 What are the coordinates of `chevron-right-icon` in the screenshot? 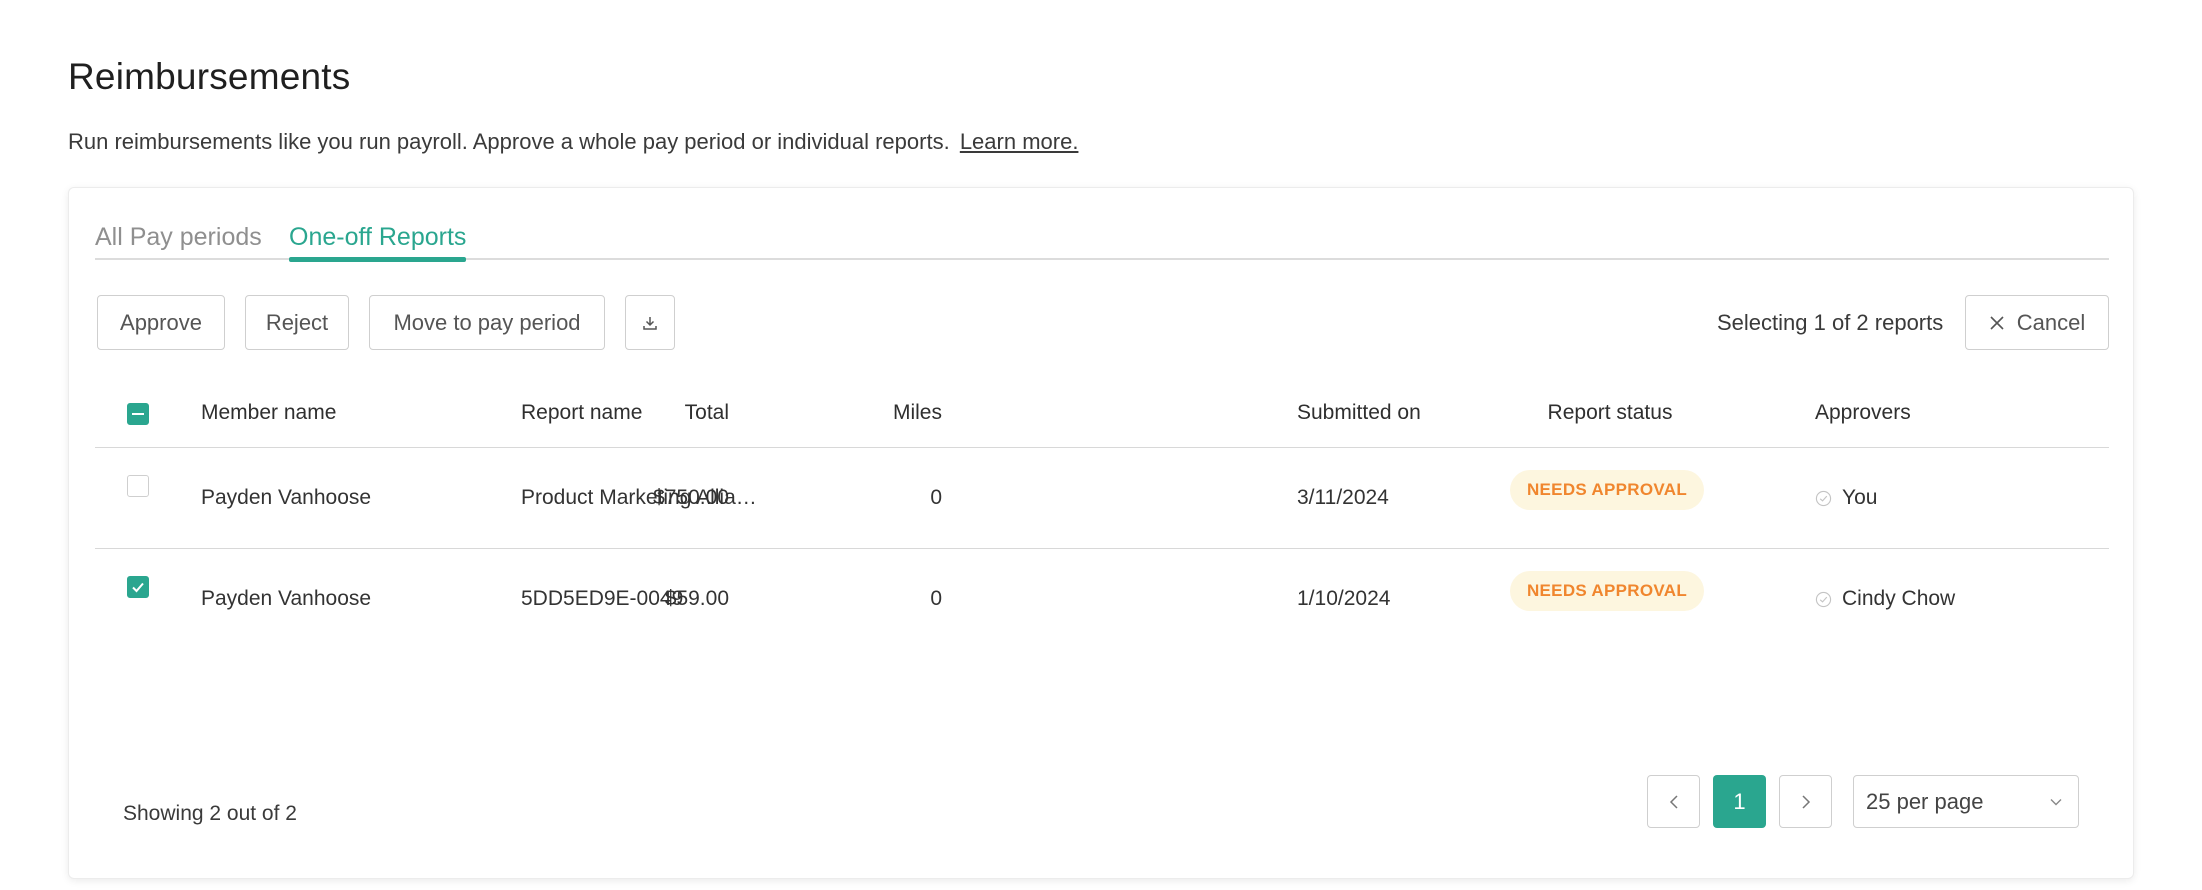 It's located at (1805, 801).